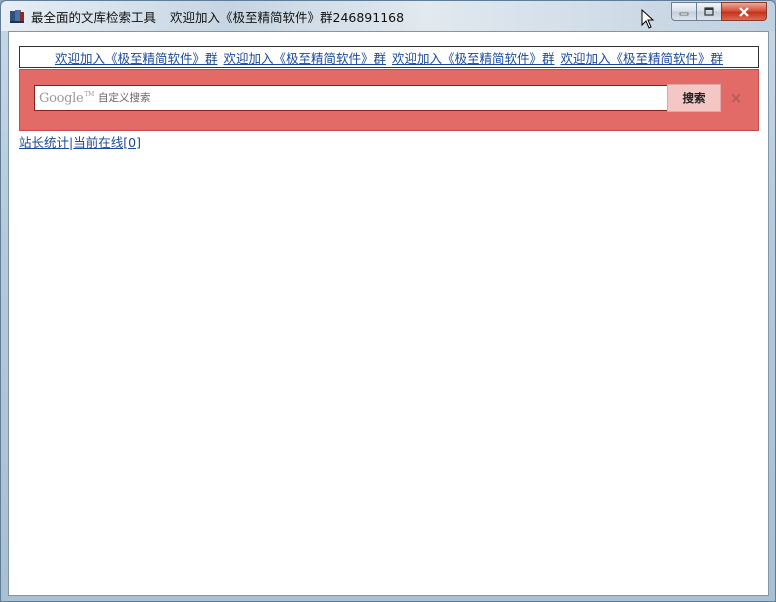 The height and width of the screenshot is (602, 776). What do you see at coordinates (44, 142) in the screenshot?
I see `stats-link: 站长统计` at bounding box center [44, 142].